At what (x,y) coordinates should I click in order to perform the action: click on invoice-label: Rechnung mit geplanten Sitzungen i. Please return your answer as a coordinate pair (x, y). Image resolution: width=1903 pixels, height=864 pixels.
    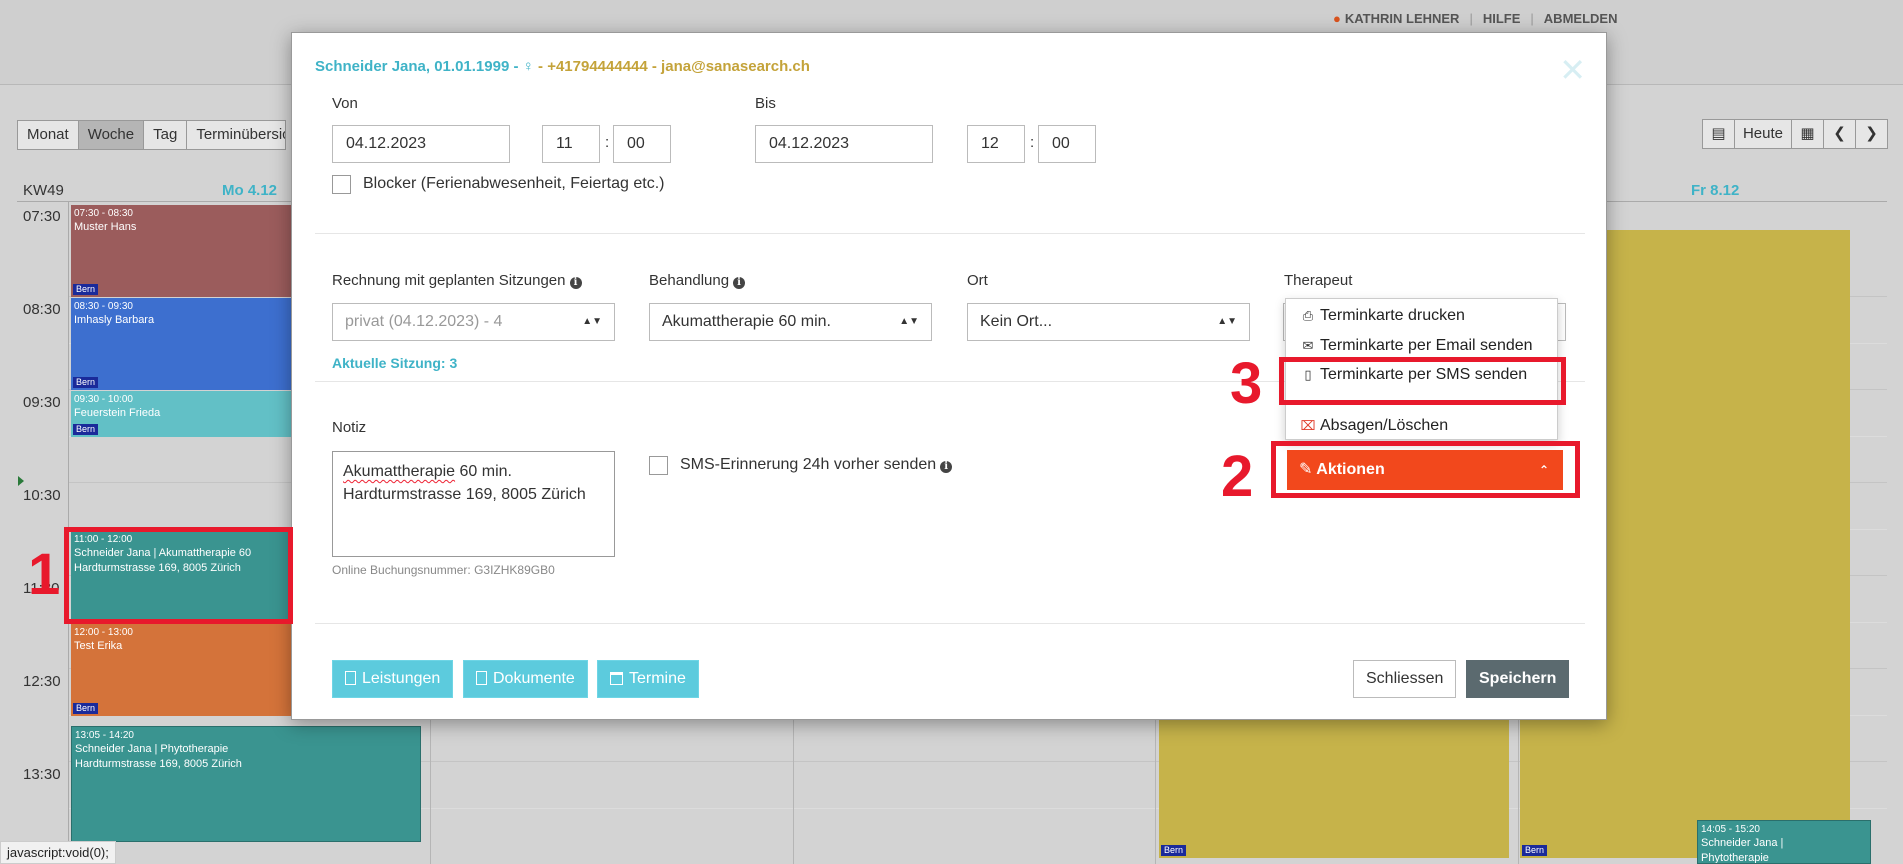
    Looking at the image, I should click on (457, 280).